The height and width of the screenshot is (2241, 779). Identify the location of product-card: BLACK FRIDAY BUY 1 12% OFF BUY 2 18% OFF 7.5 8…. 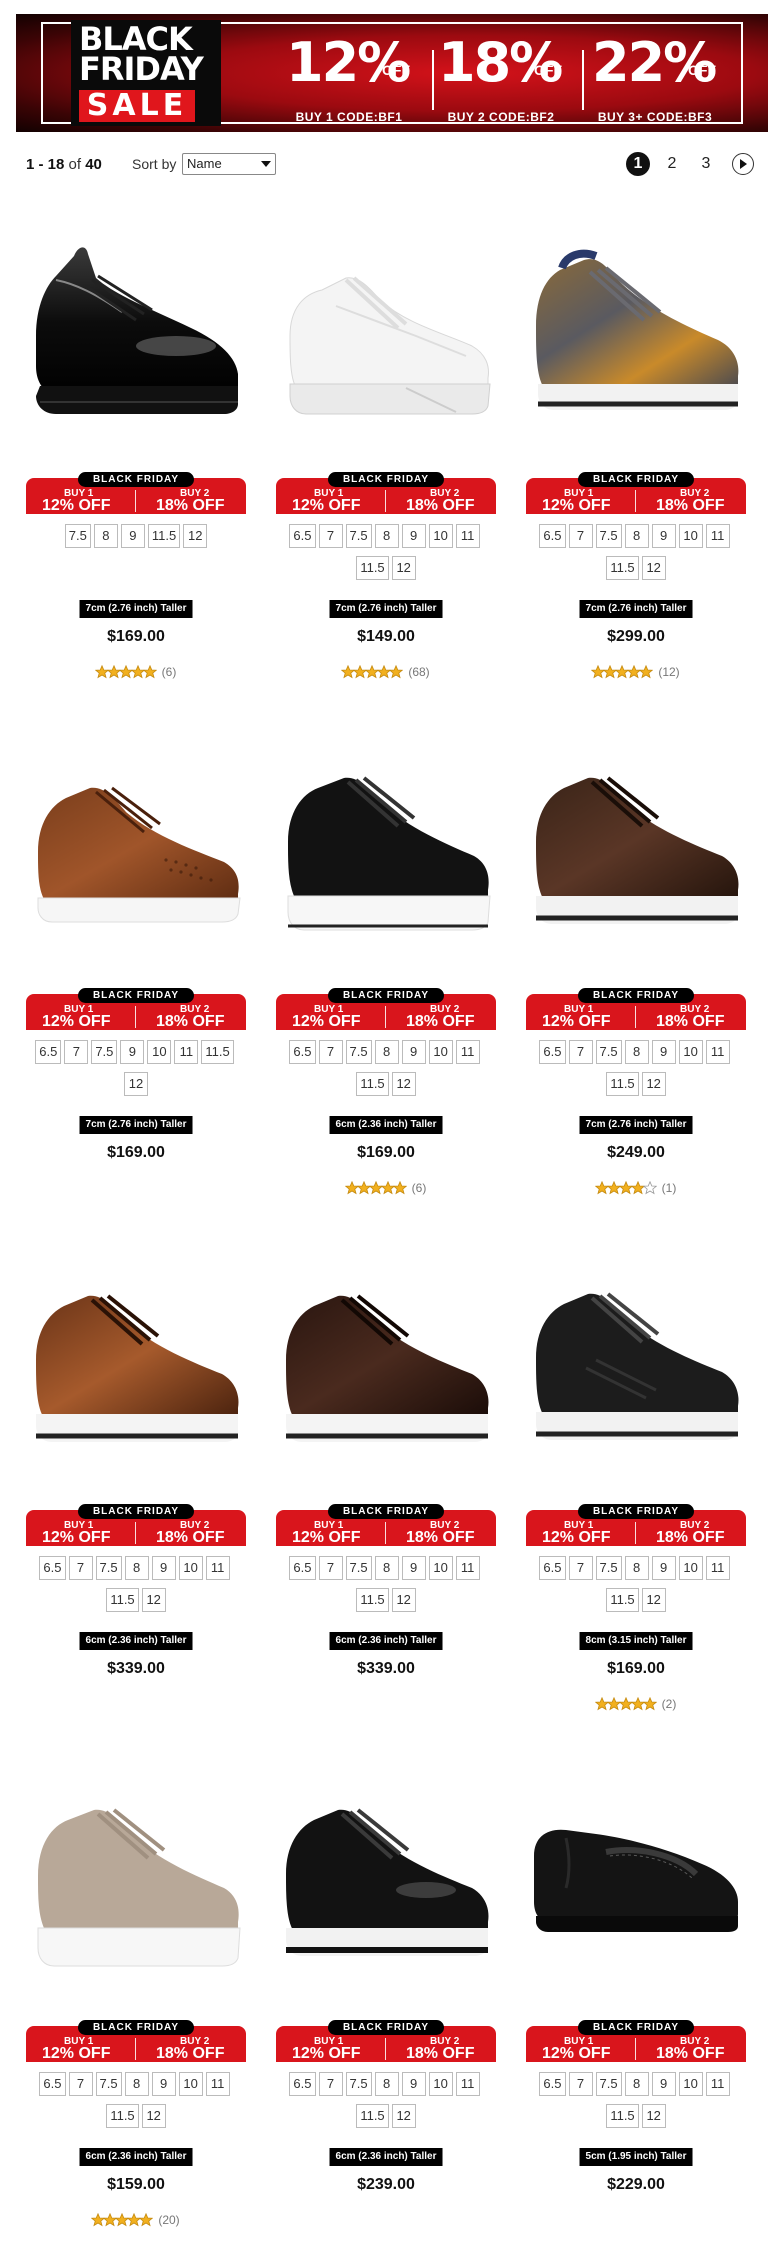
(136, 466).